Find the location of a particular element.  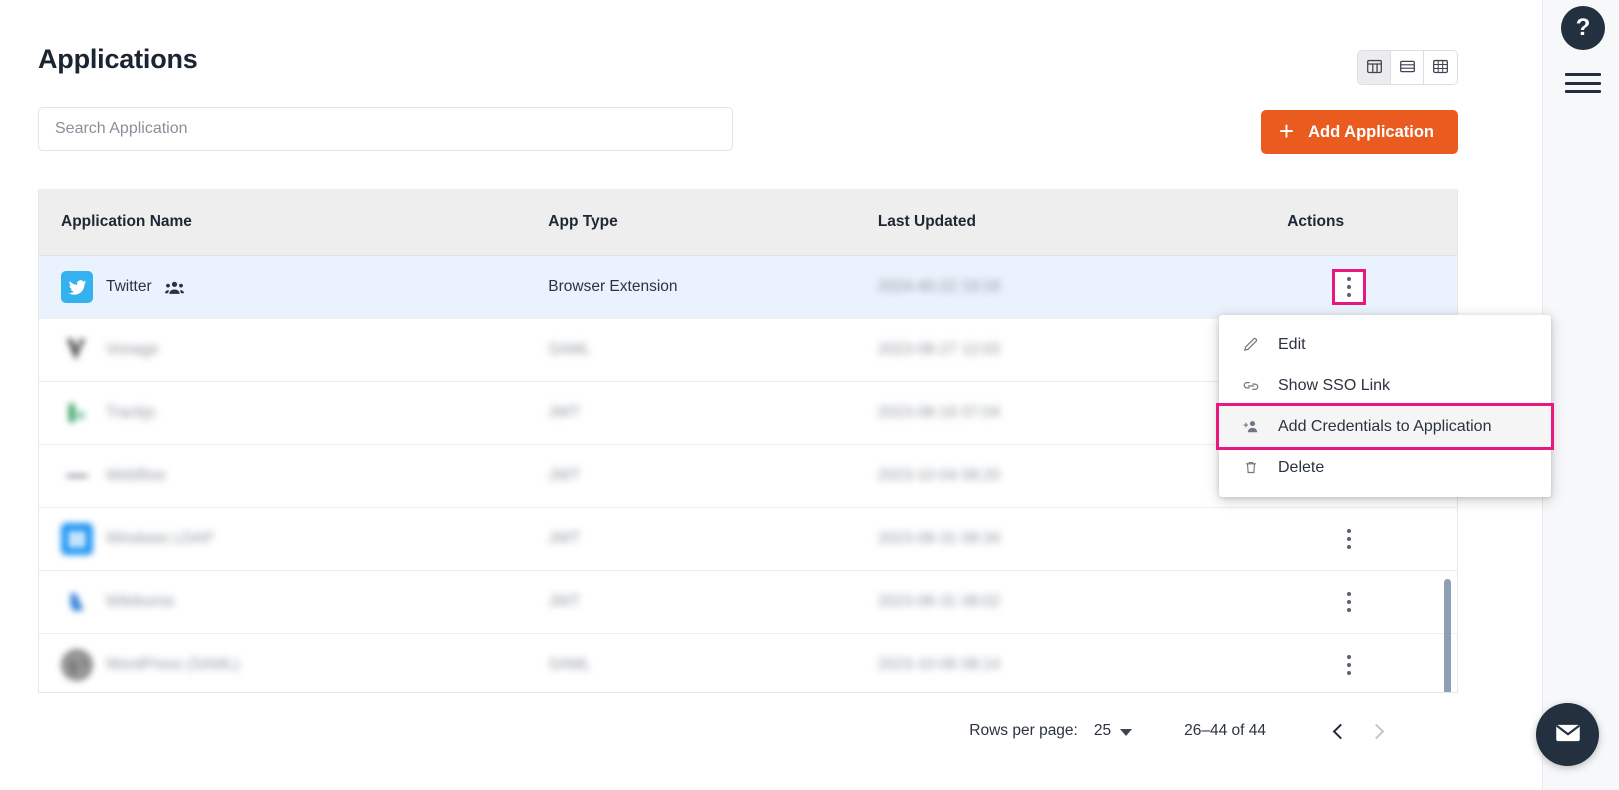

application-name-label: Windows LDAP is located at coordinates (160, 538).